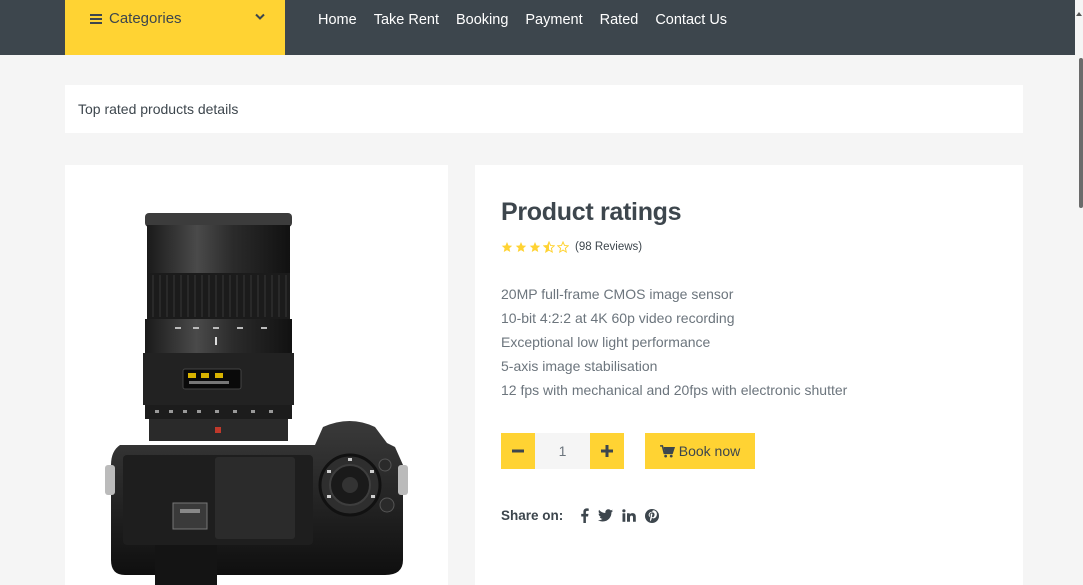 The height and width of the screenshot is (585, 1083). I want to click on scroll-up-arrow-icon, so click(1079, 14).